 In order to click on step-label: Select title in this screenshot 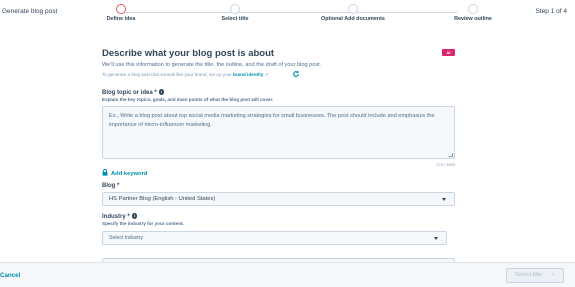, I will do `click(235, 19)`.